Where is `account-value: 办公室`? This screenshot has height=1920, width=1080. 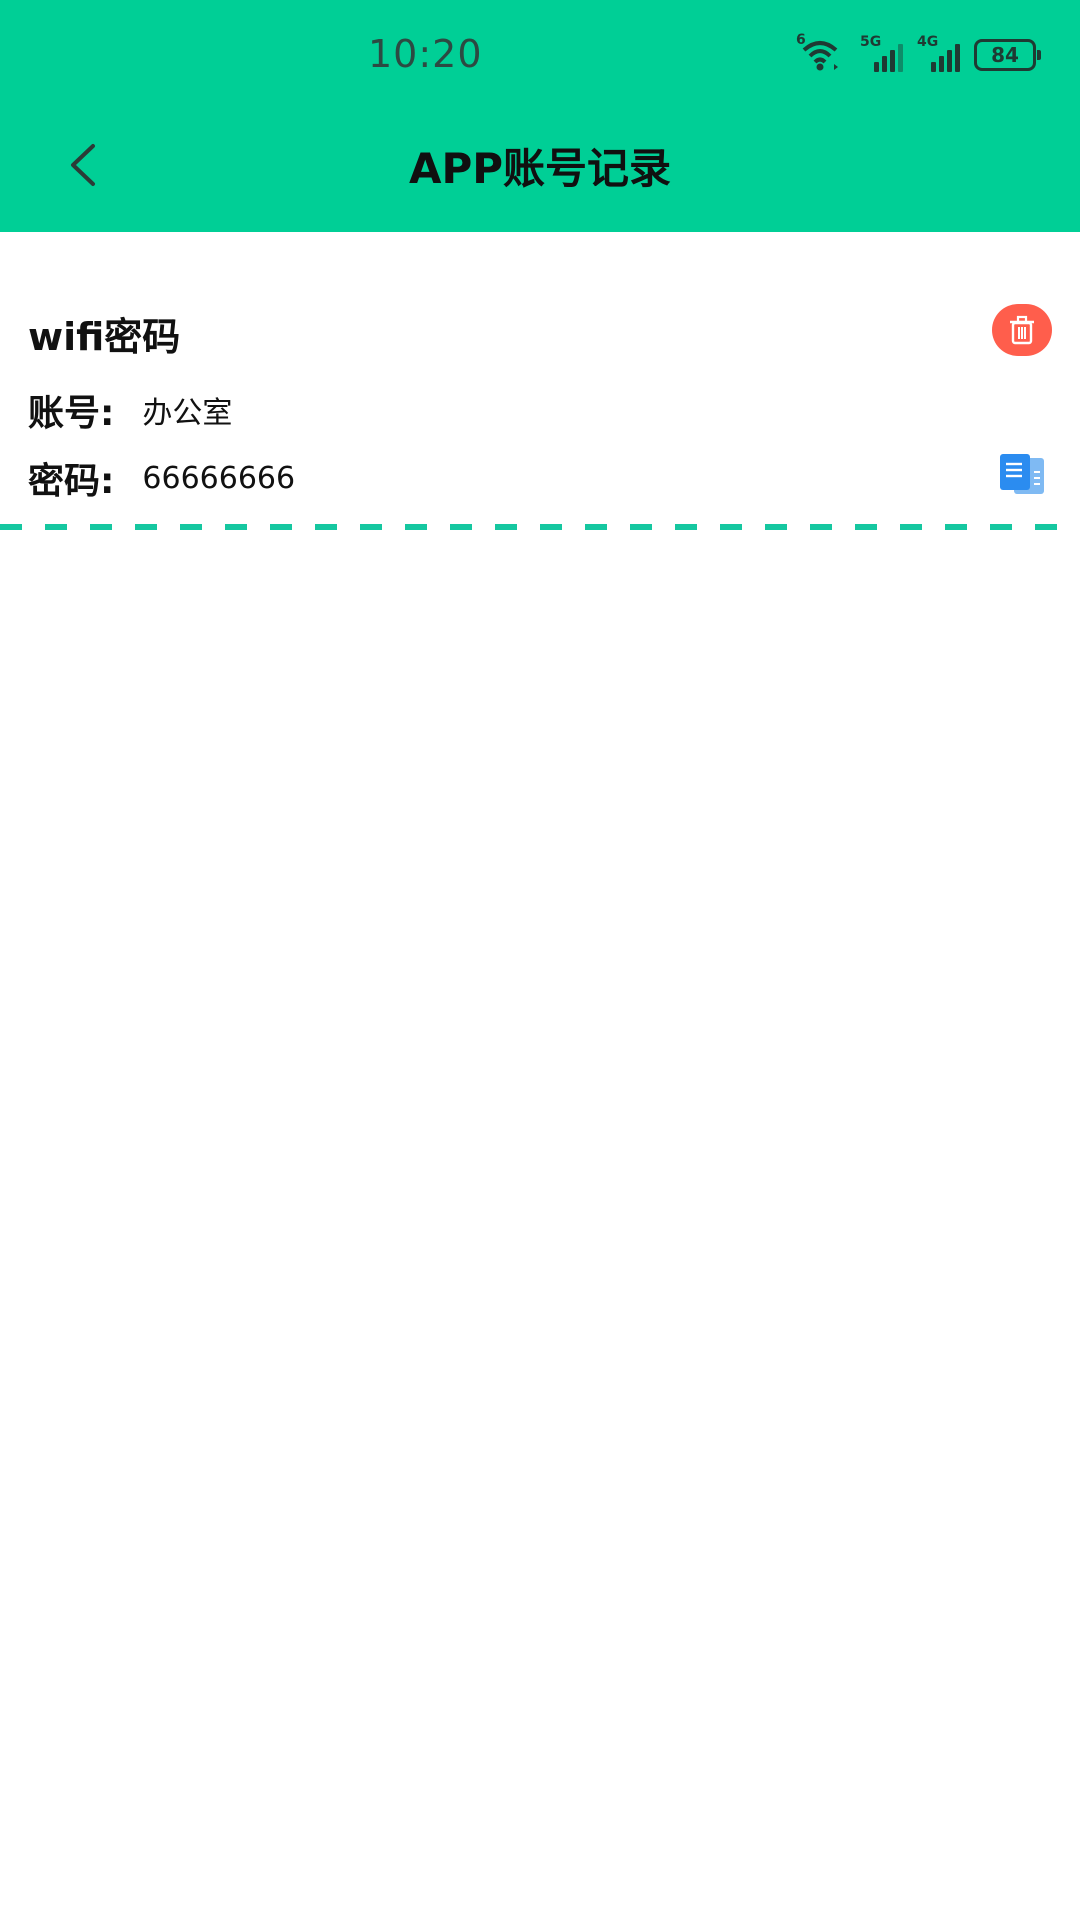
account-value: 办公室 is located at coordinates (187, 413).